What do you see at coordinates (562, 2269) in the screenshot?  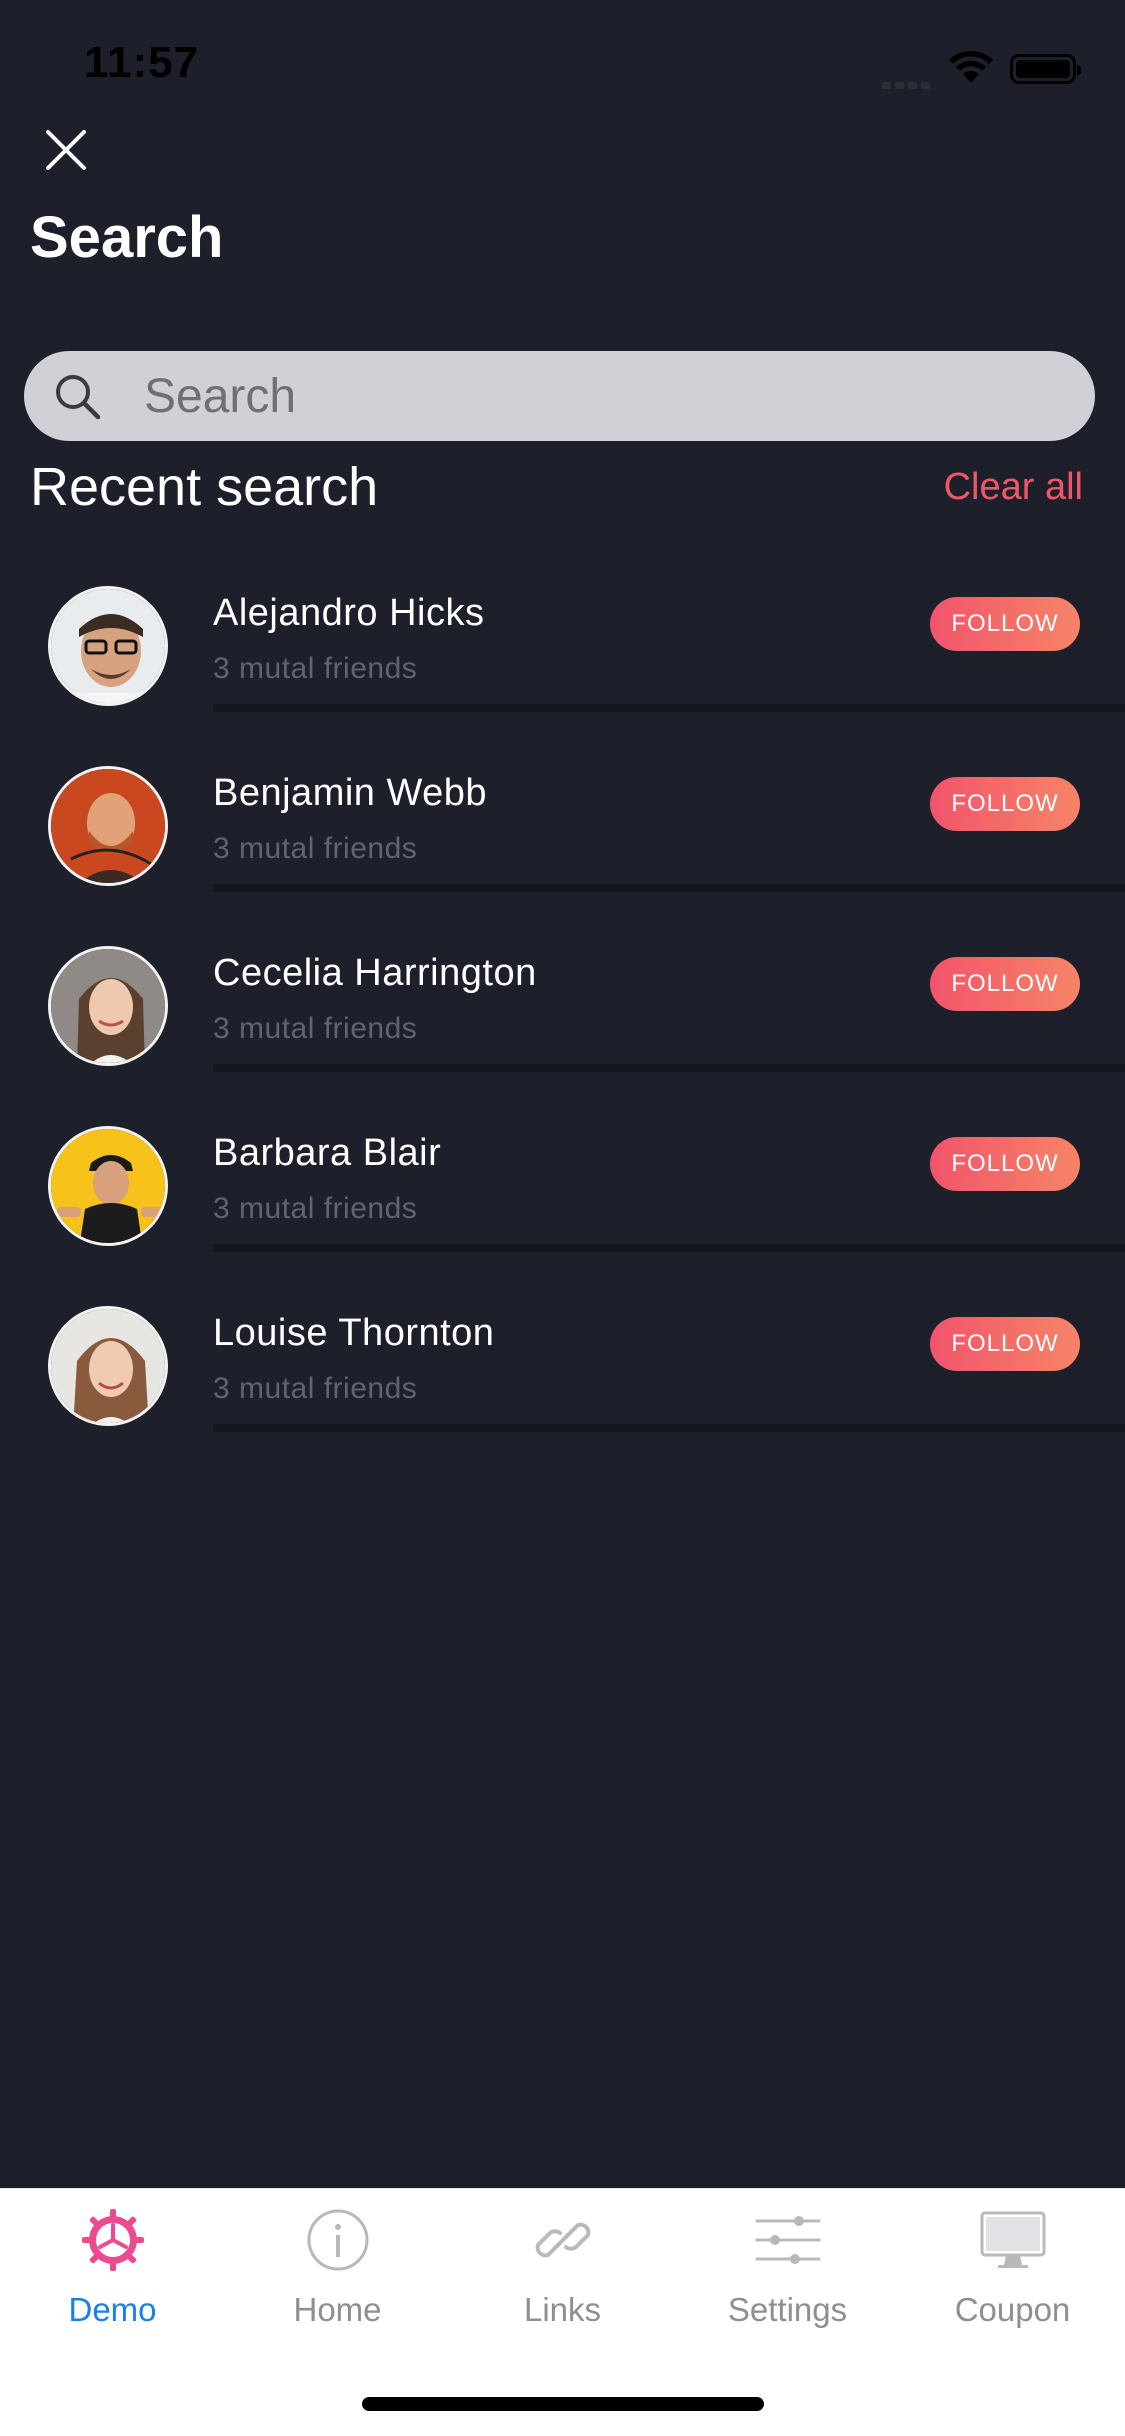 I see `tab-links: Links` at bounding box center [562, 2269].